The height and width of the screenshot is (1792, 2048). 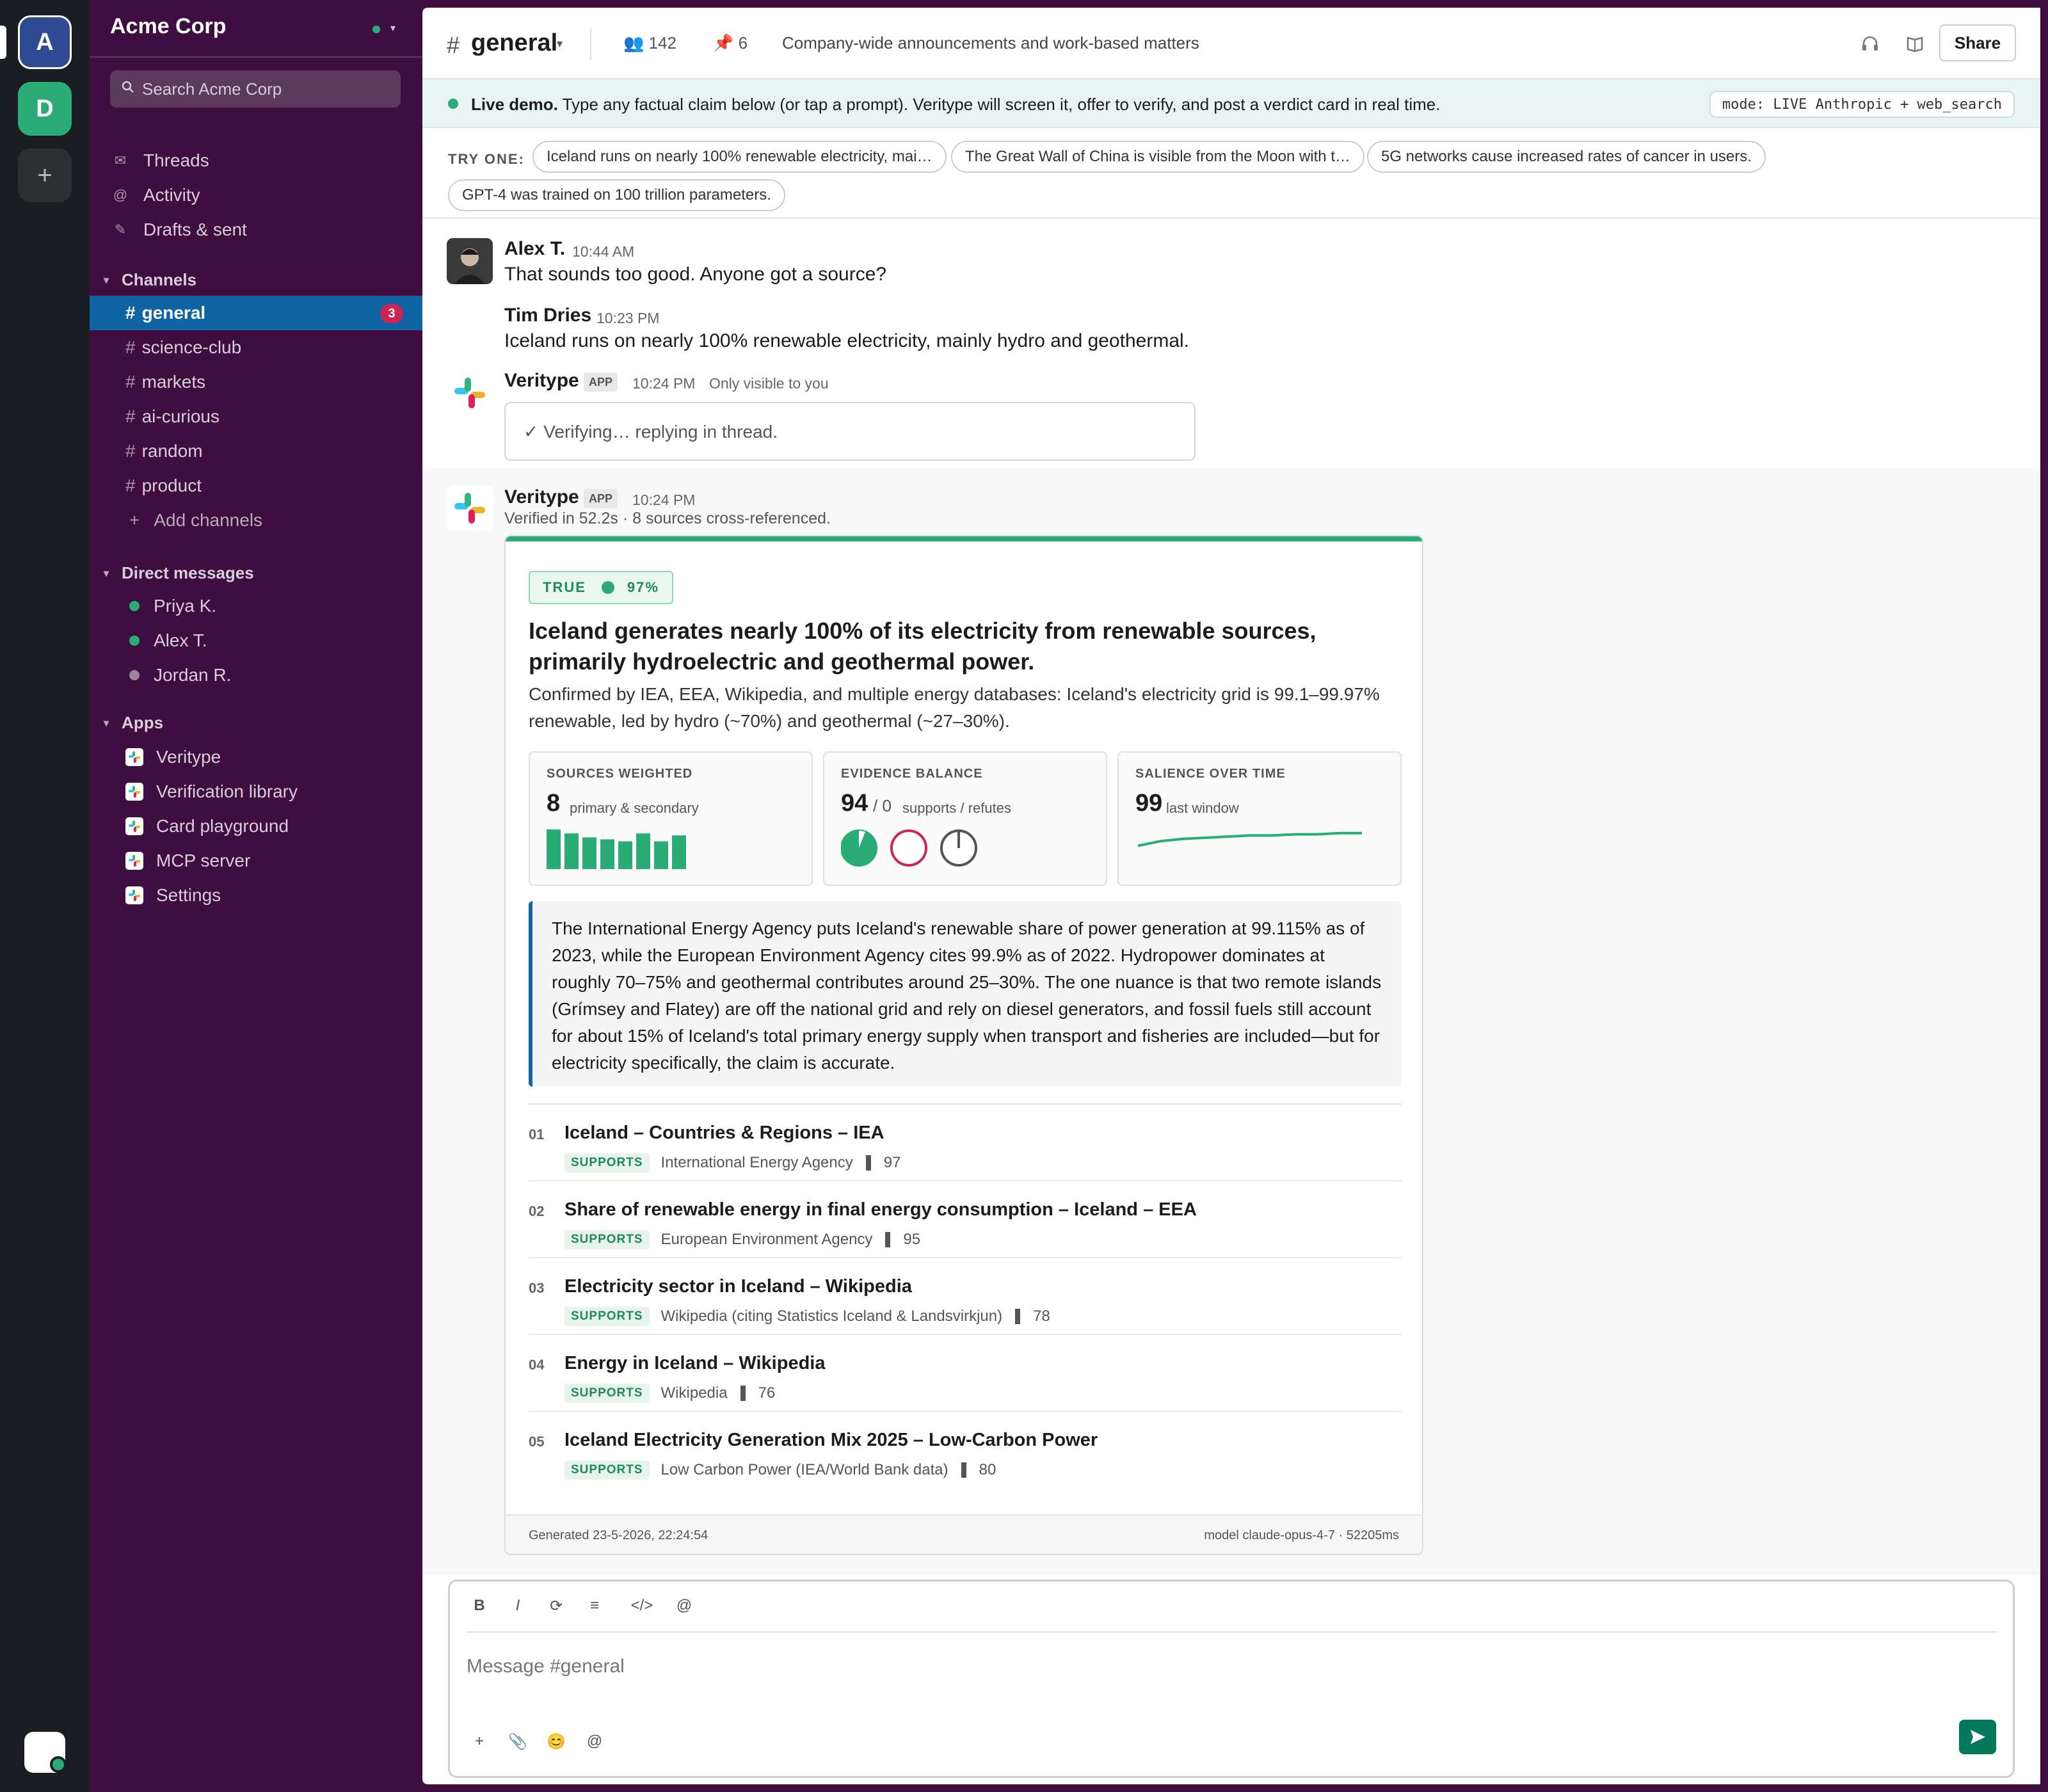 I want to click on link-button: ⟳, so click(x=556, y=1606).